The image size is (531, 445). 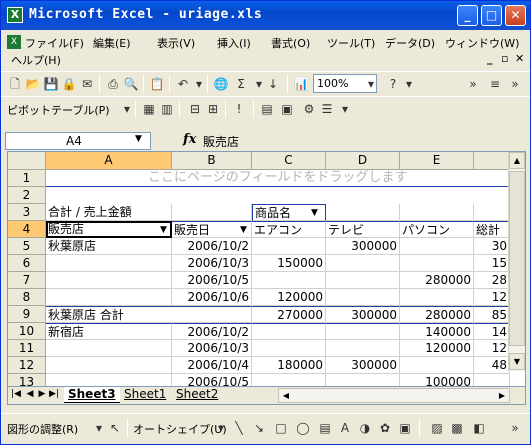 I want to click on menu-file: ファイル(F), so click(x=54, y=43).